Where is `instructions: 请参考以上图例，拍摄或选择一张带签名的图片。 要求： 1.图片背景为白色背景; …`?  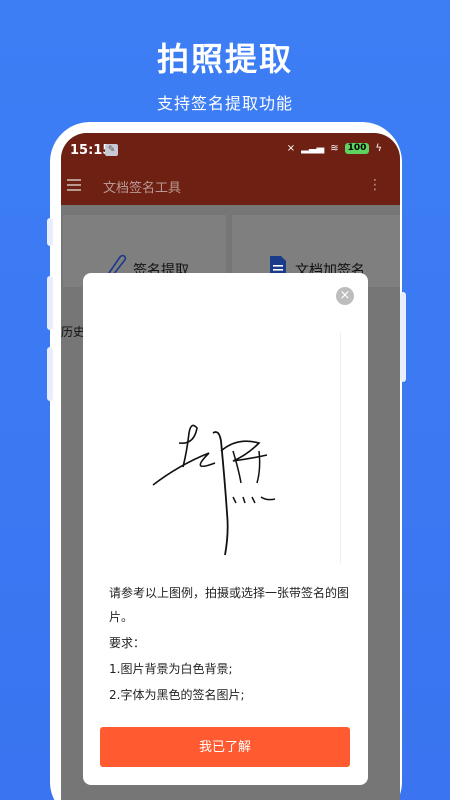
instructions: 请参考以上图例，拍摄或选择一张带签名的图片。 要求： 1.图片背景为白色背景; … is located at coordinates (229, 645).